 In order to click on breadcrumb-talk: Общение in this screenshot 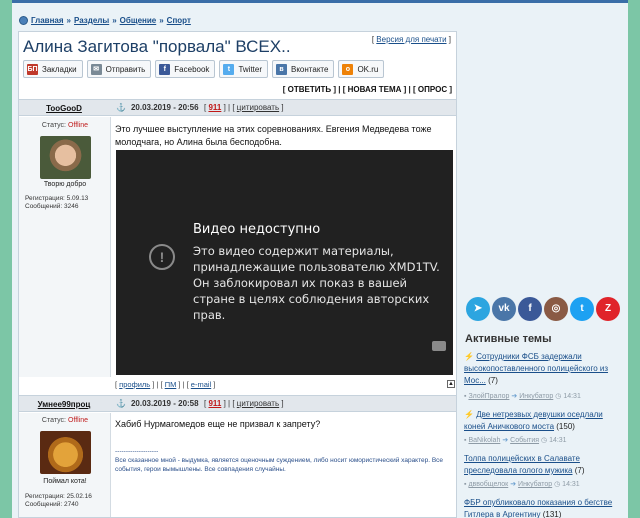, I will do `click(138, 20)`.